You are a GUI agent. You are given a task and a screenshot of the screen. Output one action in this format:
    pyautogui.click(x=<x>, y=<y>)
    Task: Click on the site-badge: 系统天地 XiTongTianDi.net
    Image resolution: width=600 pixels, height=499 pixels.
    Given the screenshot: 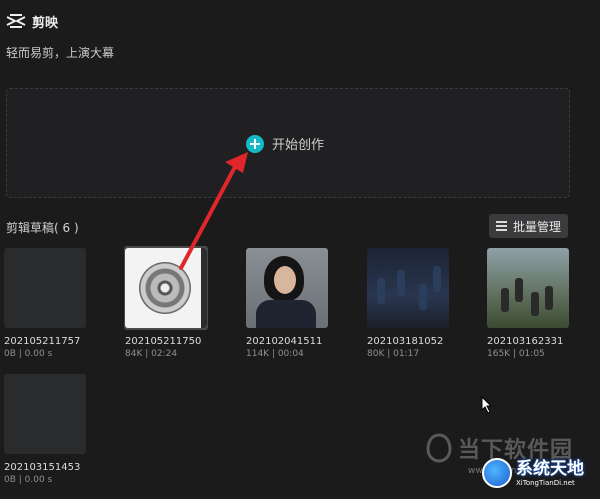 What is the action you would take?
    pyautogui.click(x=533, y=473)
    